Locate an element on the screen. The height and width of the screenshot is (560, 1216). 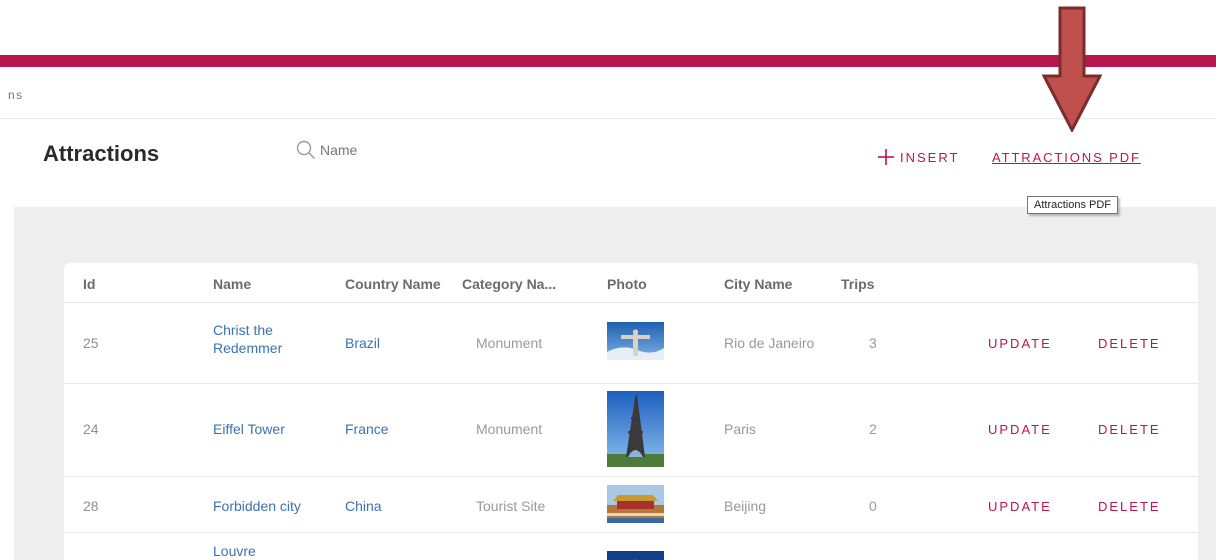
row-id: 25 is located at coordinates (91, 343).